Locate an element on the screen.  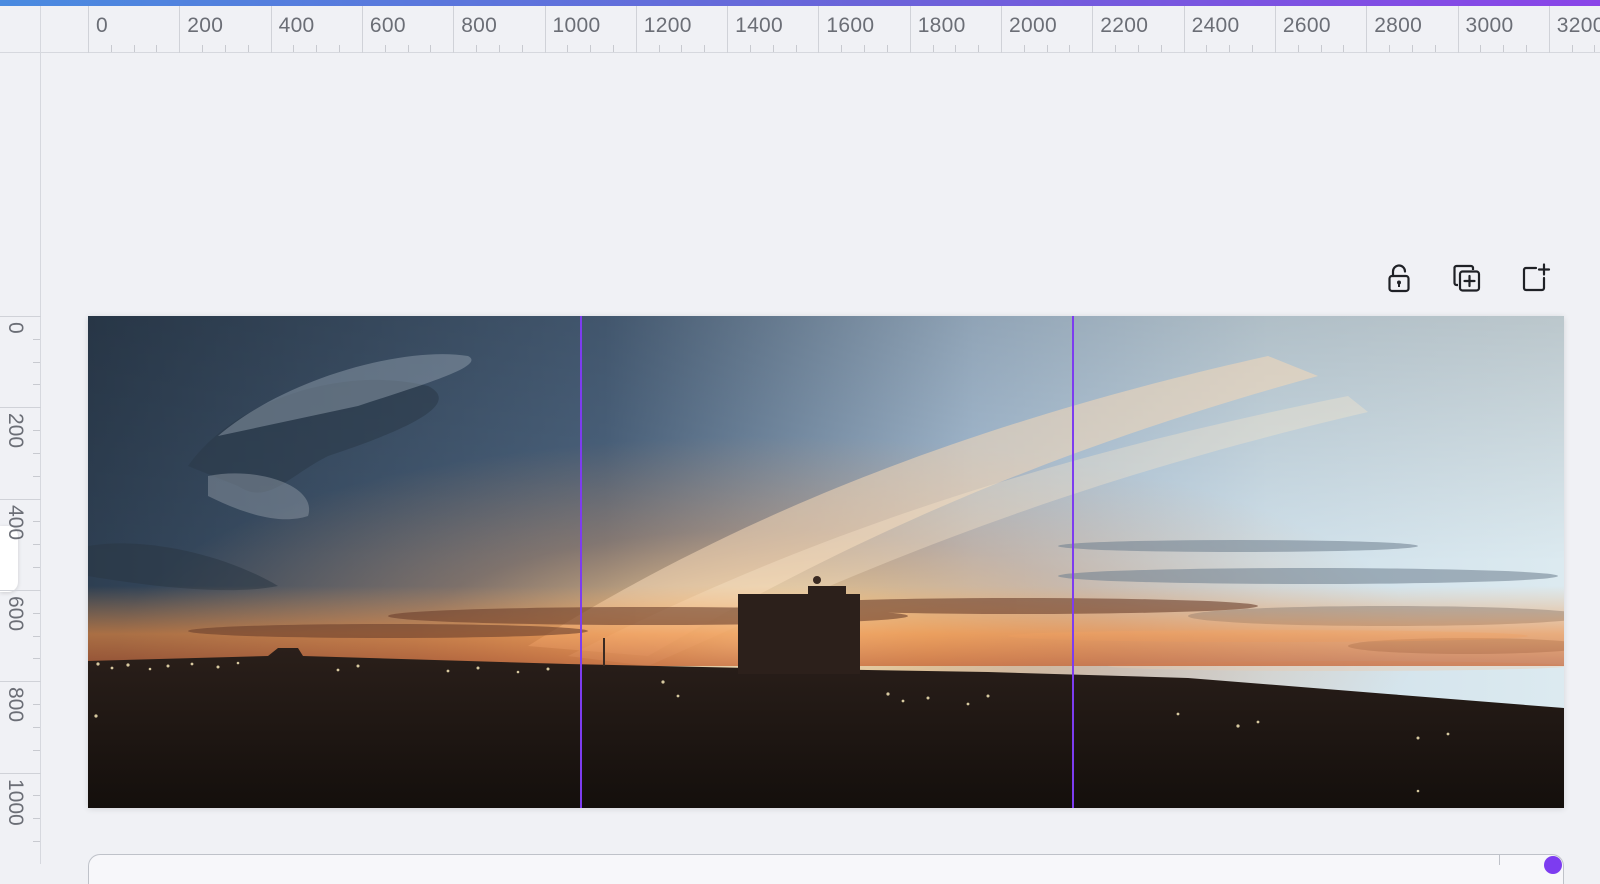
ruler-corner is located at coordinates (20, 29).